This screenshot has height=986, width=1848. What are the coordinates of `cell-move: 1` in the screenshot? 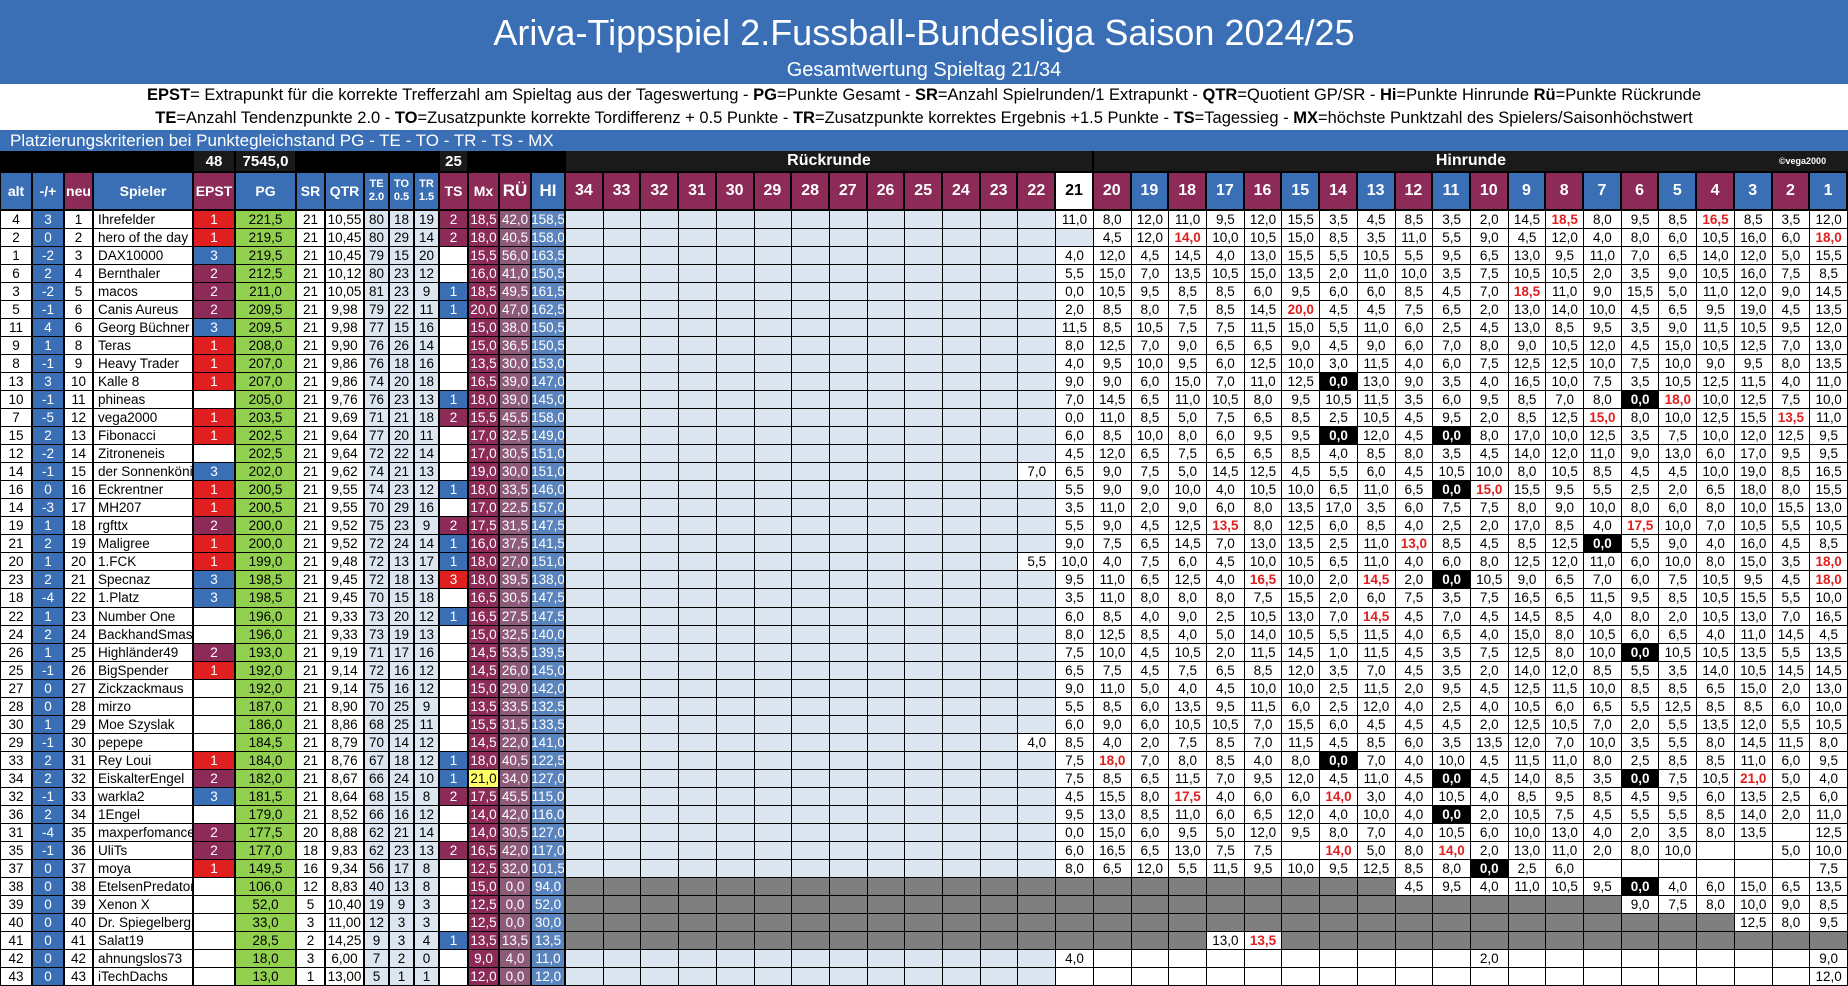 It's located at (48, 724).